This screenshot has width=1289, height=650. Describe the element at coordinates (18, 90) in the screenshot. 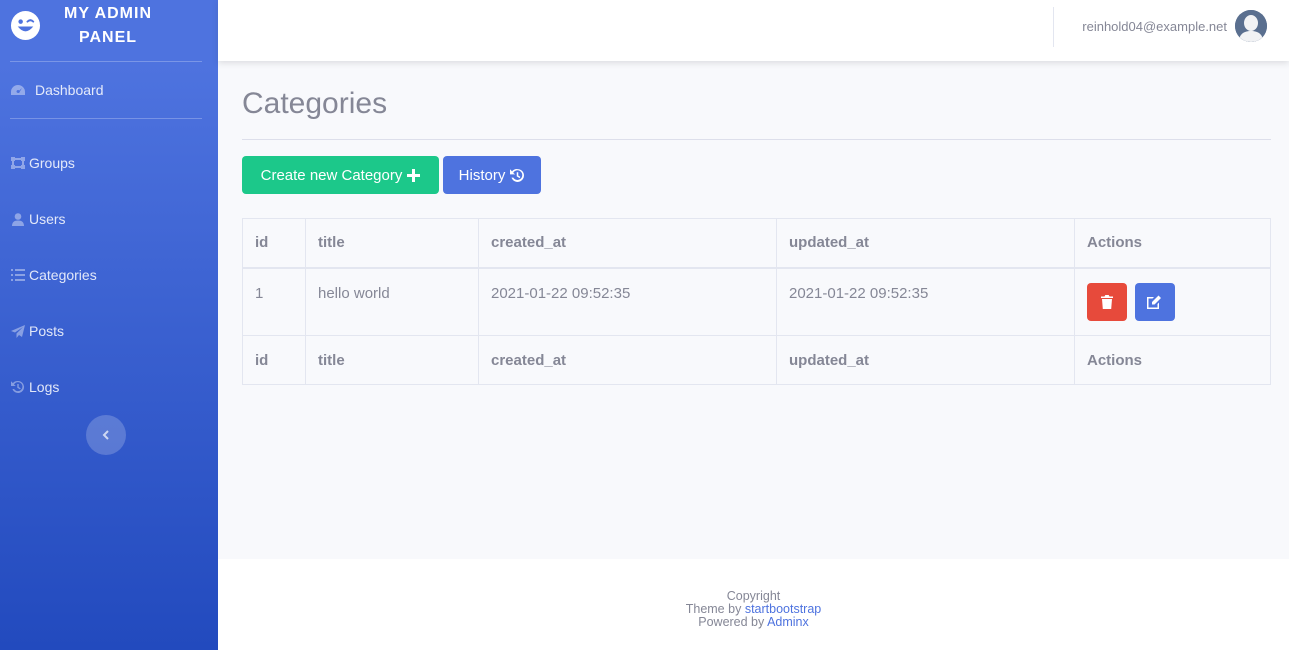

I see `dashboard-icon` at that location.